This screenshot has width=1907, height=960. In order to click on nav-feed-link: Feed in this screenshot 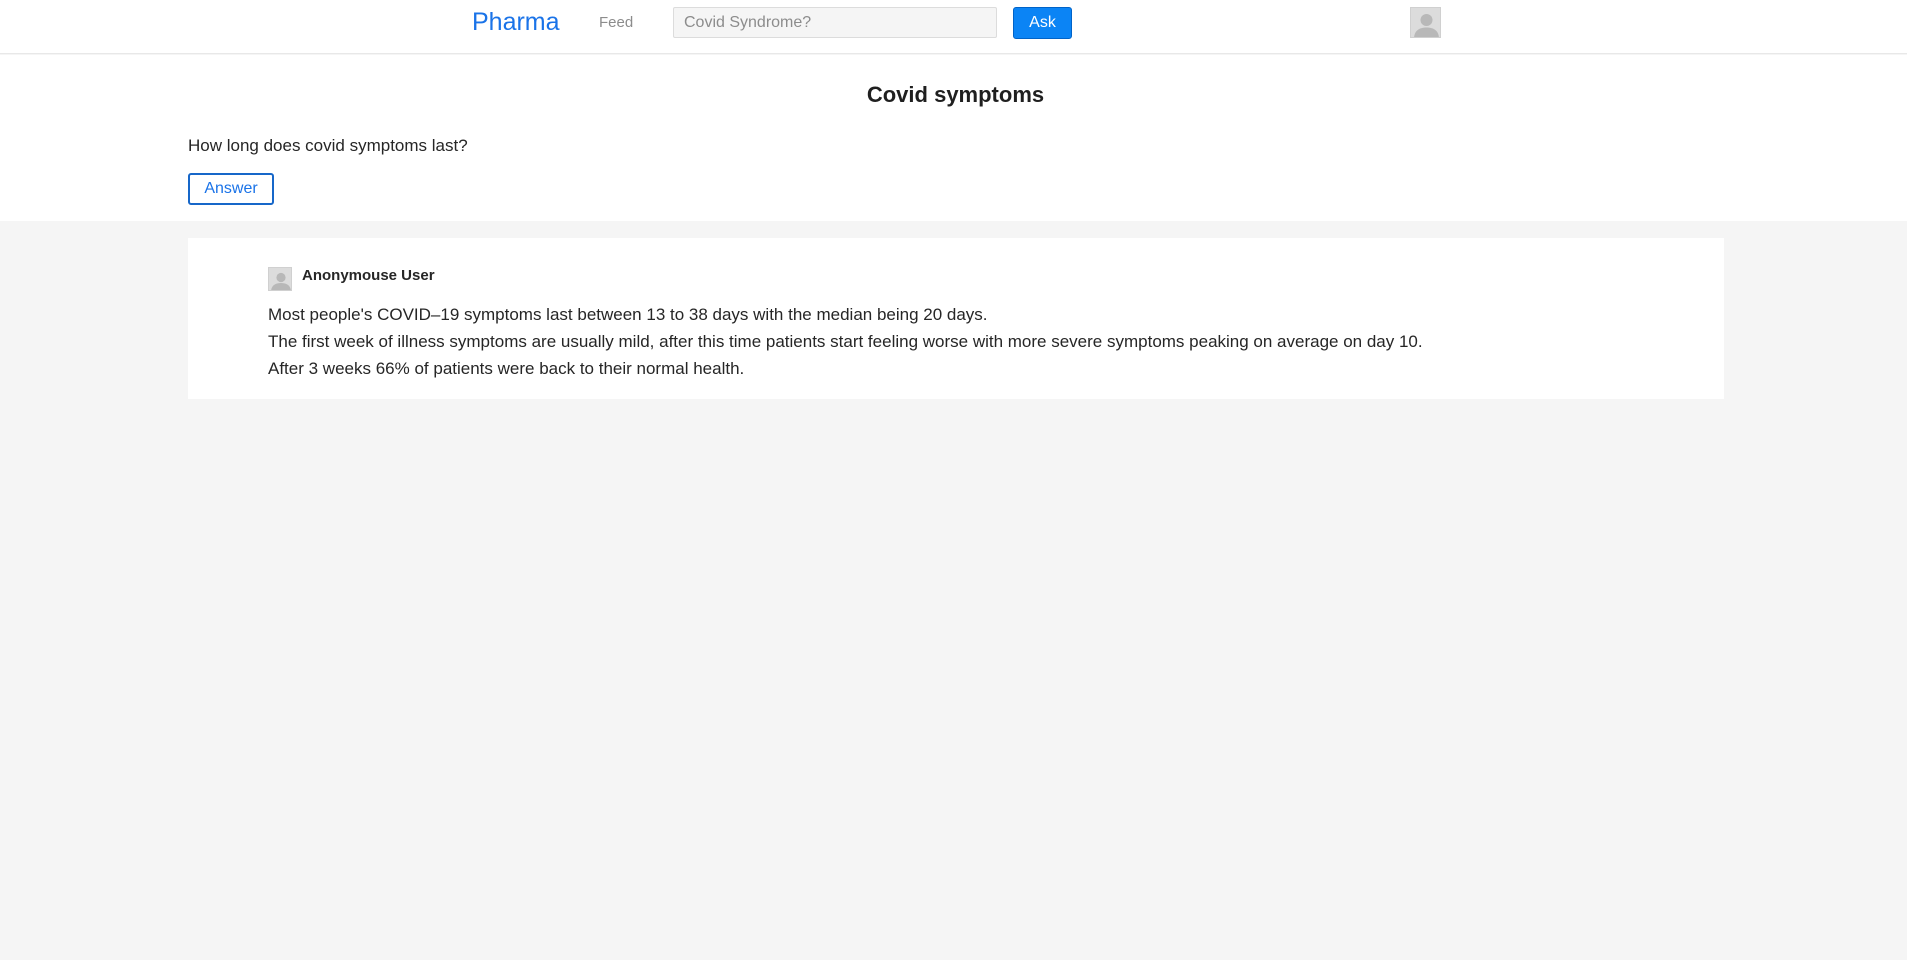, I will do `click(616, 23)`.